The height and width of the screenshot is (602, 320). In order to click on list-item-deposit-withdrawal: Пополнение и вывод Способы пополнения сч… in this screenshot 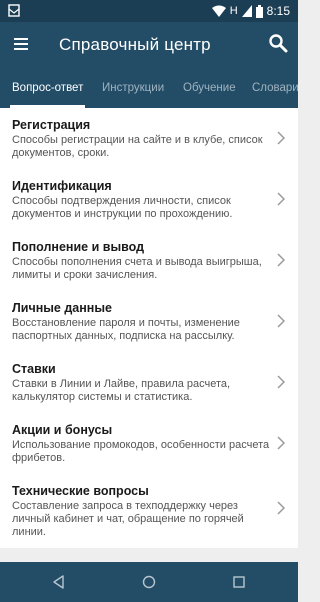, I will do `click(149, 260)`.